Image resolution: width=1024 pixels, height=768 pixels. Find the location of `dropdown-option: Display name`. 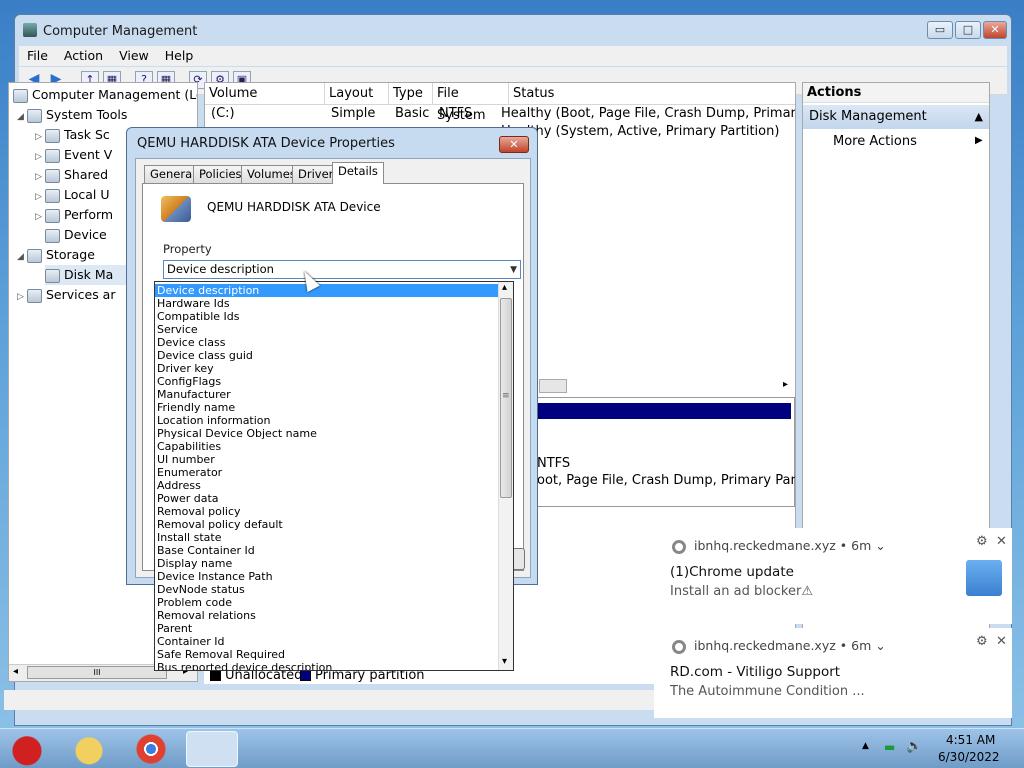

dropdown-option: Display name is located at coordinates (326, 563).